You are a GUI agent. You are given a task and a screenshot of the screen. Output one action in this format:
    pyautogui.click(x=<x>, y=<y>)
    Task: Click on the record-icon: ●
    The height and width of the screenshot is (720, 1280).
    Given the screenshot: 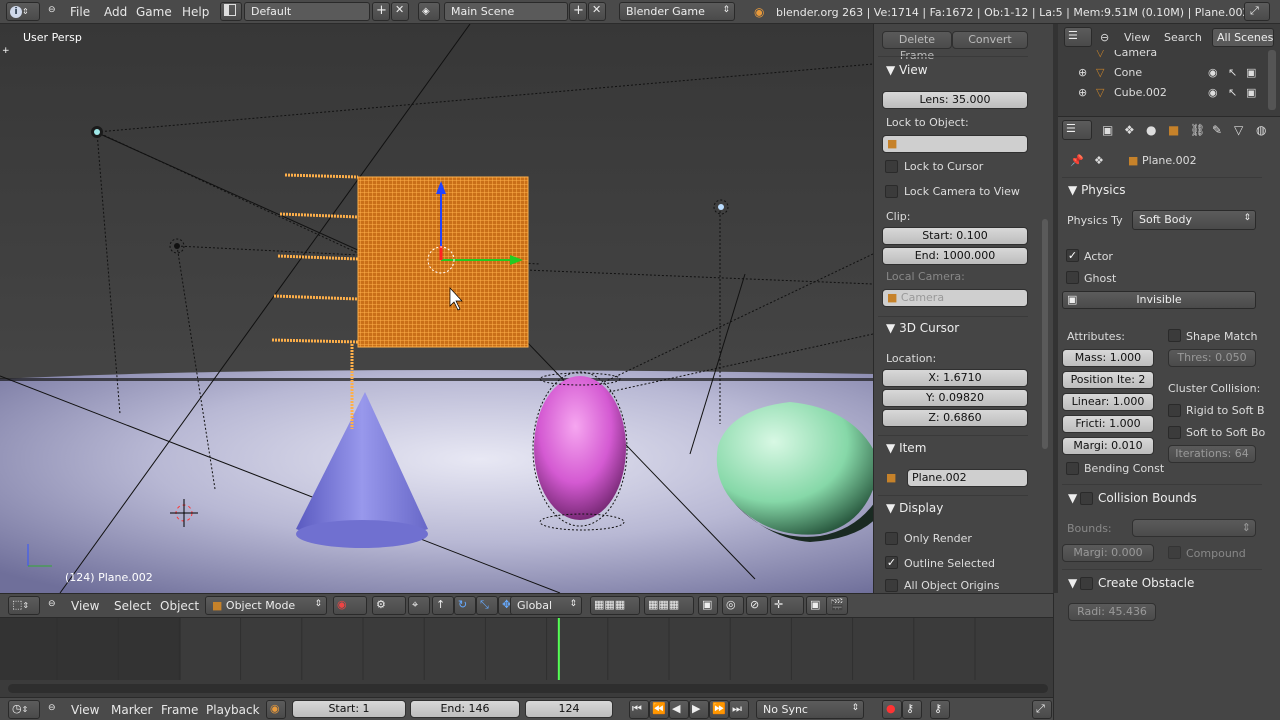 What is the action you would take?
    pyautogui.click(x=892, y=709)
    